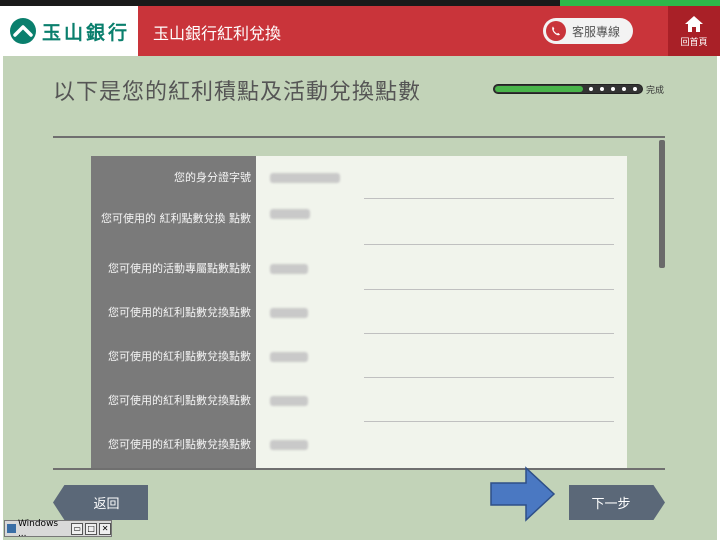 The image size is (720, 540). Describe the element at coordinates (655, 91) in the screenshot. I see `progress-label: 完成` at that location.